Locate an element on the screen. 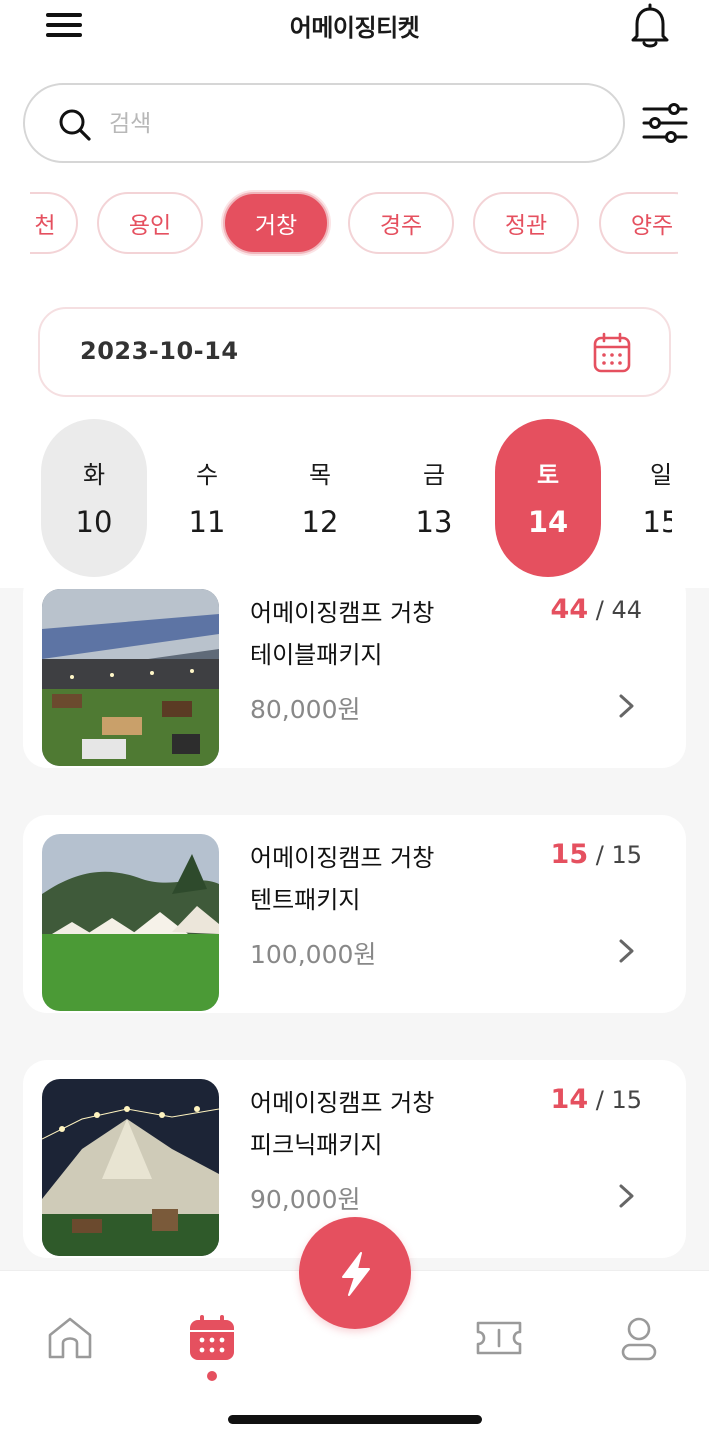  product-price: 100,000원 is located at coordinates (313, 954).